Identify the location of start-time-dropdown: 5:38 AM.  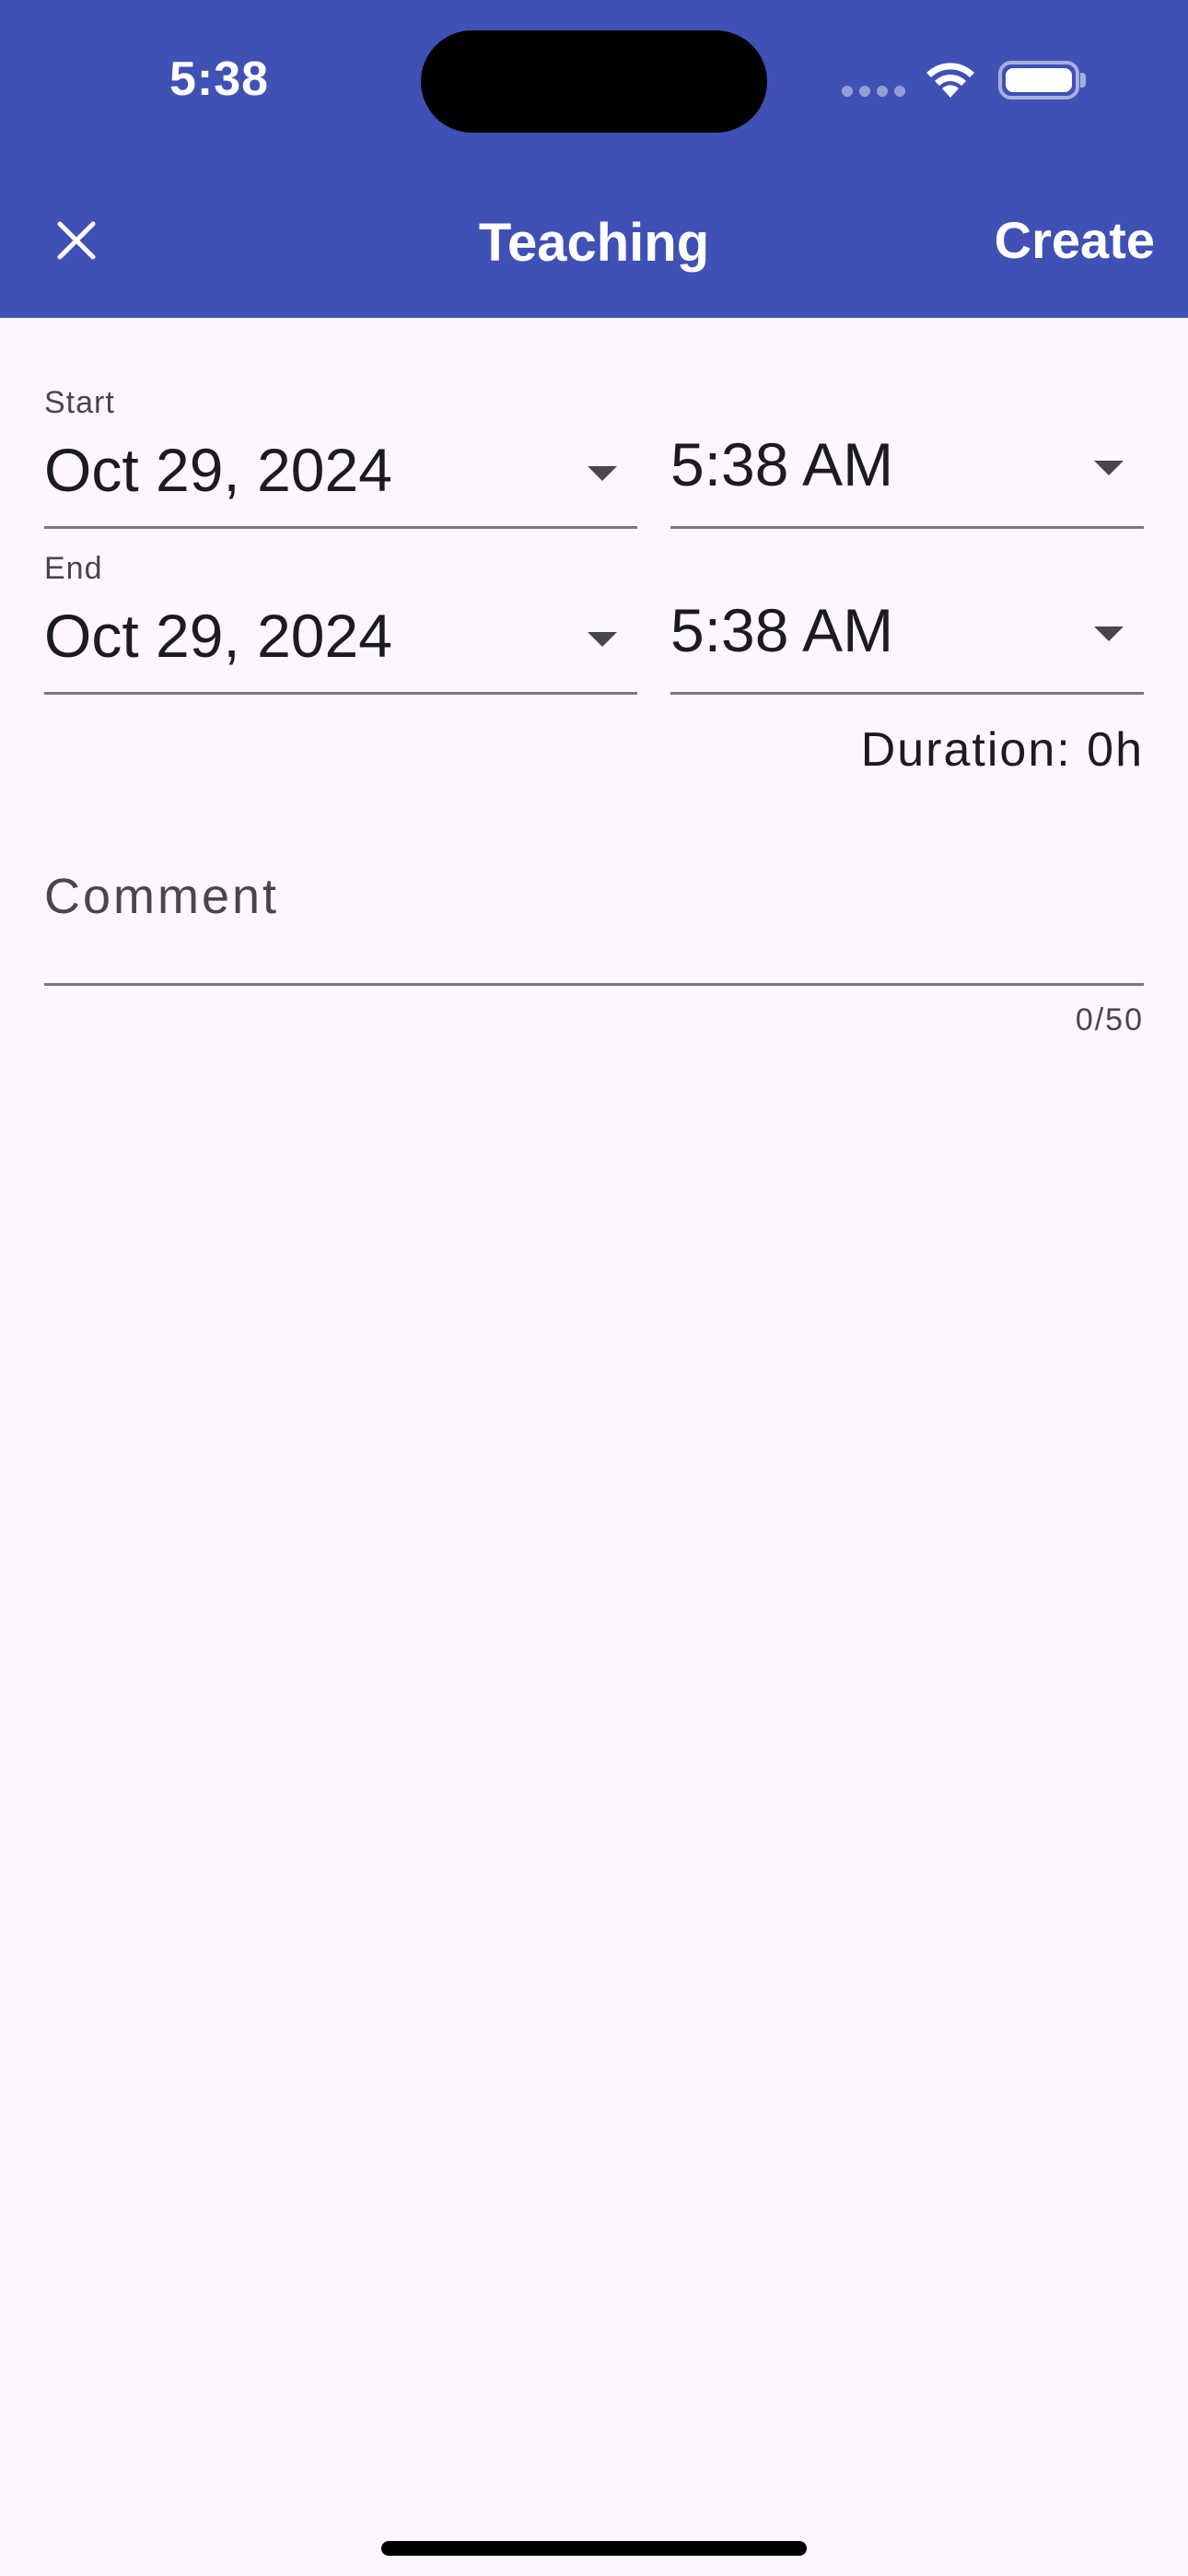
(907, 476).